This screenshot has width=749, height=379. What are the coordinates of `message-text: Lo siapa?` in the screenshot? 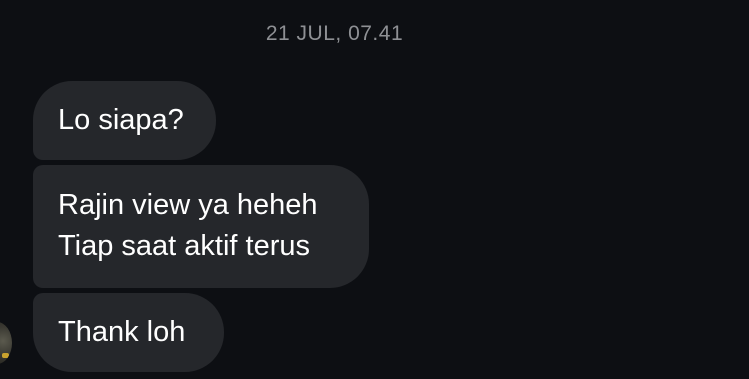 It's located at (121, 120).